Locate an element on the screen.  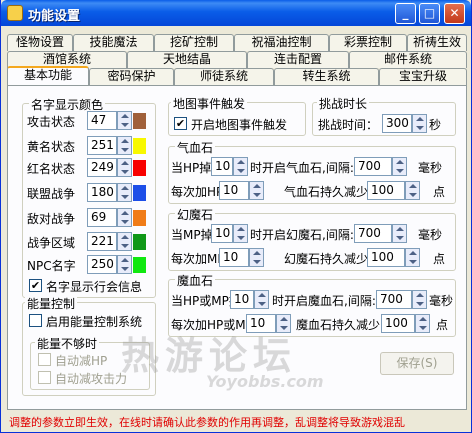
hp-drop-label: 当HP掉 is located at coordinates (191, 168).